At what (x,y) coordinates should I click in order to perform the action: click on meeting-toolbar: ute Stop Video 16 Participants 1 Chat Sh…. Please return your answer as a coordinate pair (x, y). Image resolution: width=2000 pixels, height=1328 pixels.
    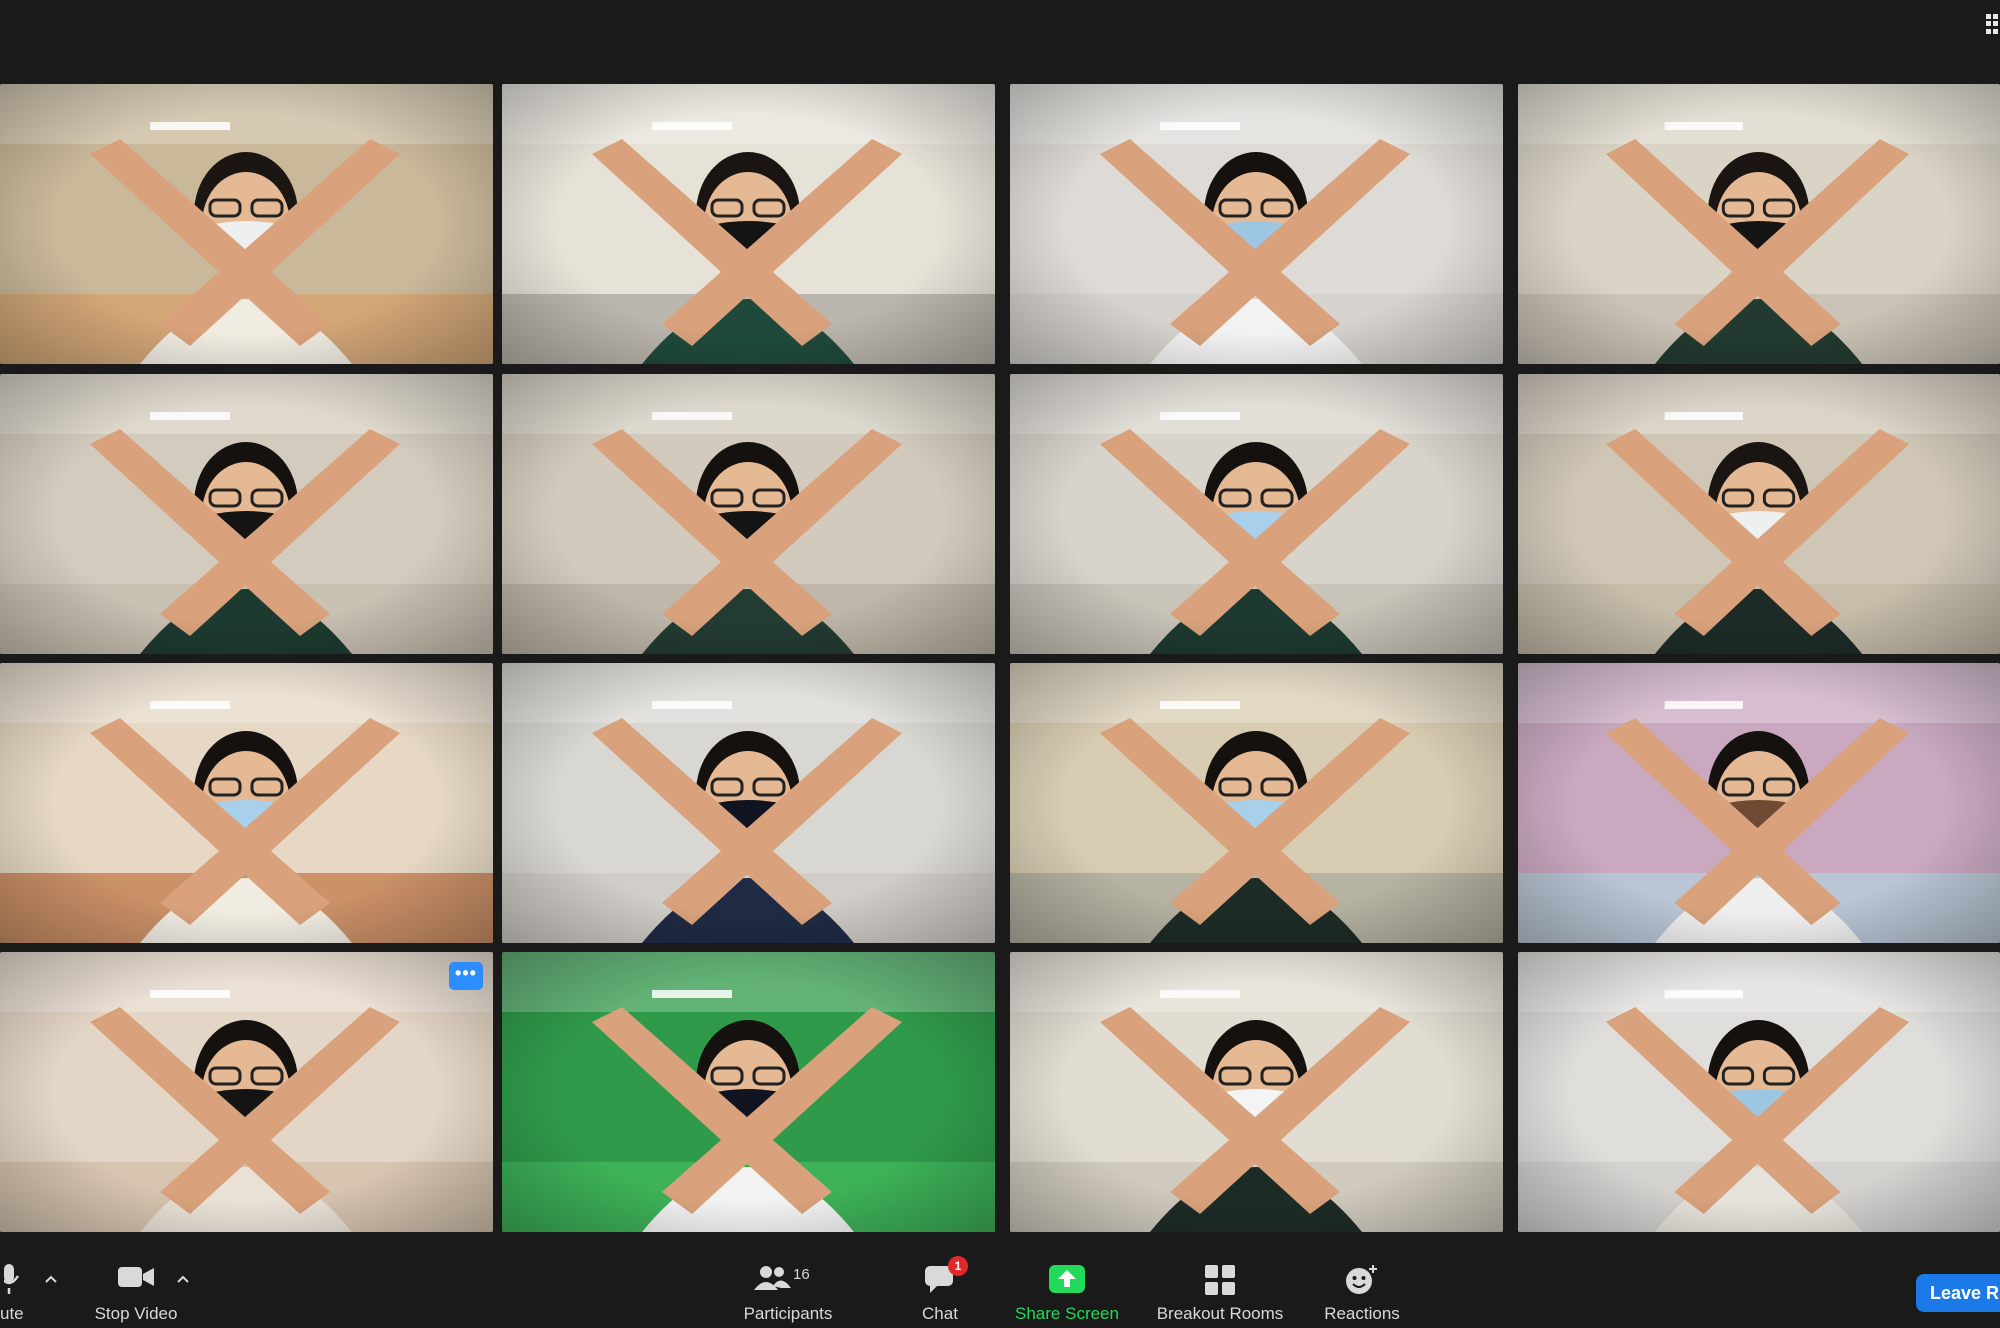
    Looking at the image, I should click on (1000, 1286).